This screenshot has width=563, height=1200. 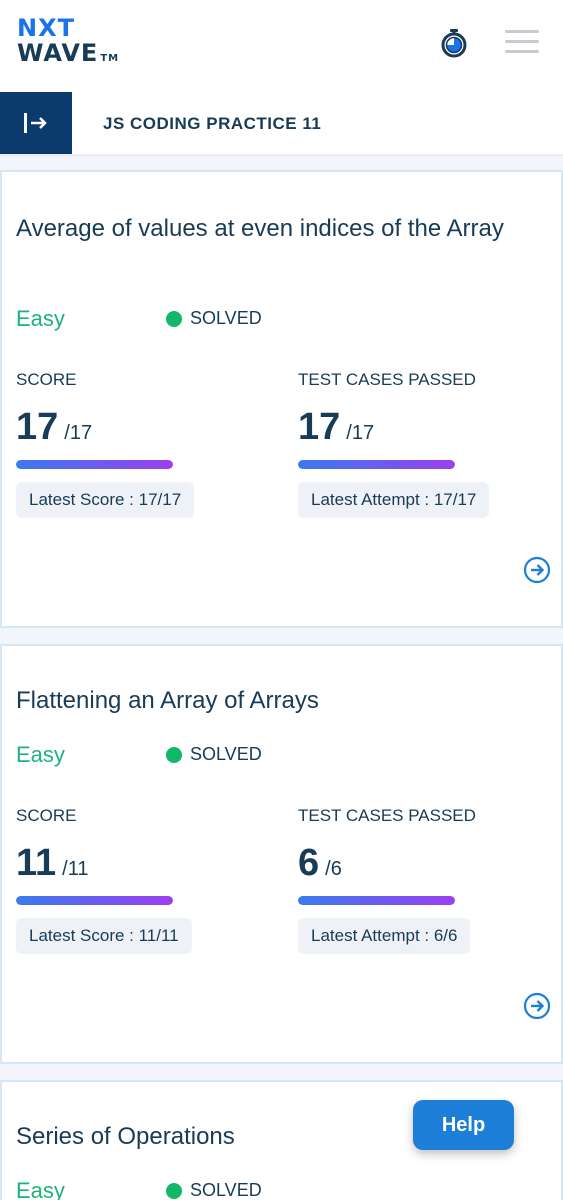 I want to click on stopwatch-icon, so click(x=454, y=43).